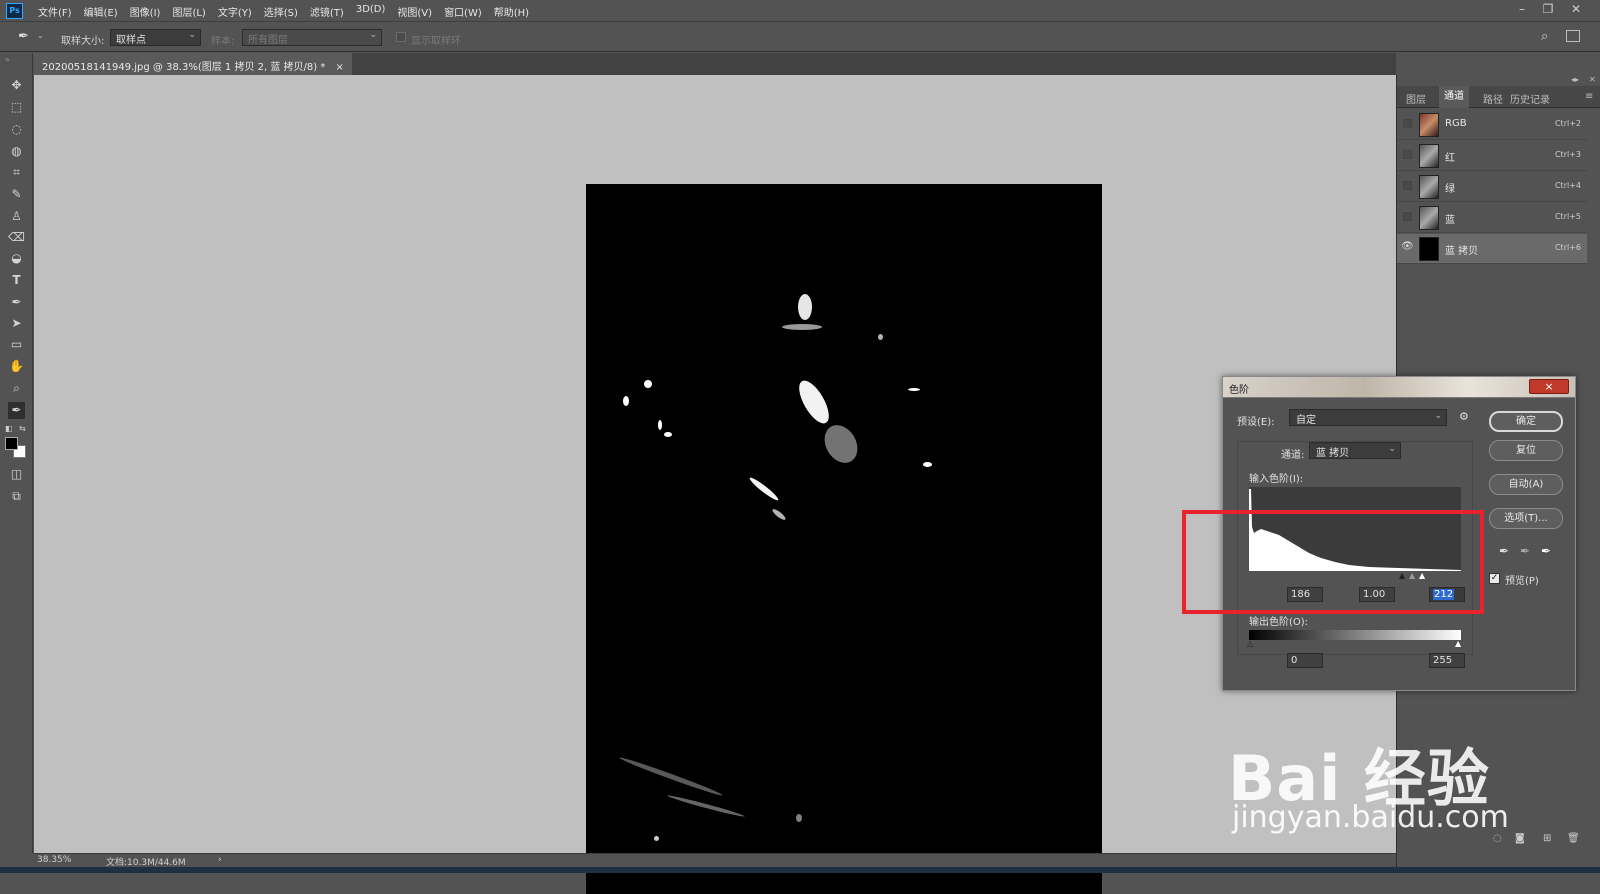  I want to click on sample-size-select: 取样点 ⌄, so click(155, 37).